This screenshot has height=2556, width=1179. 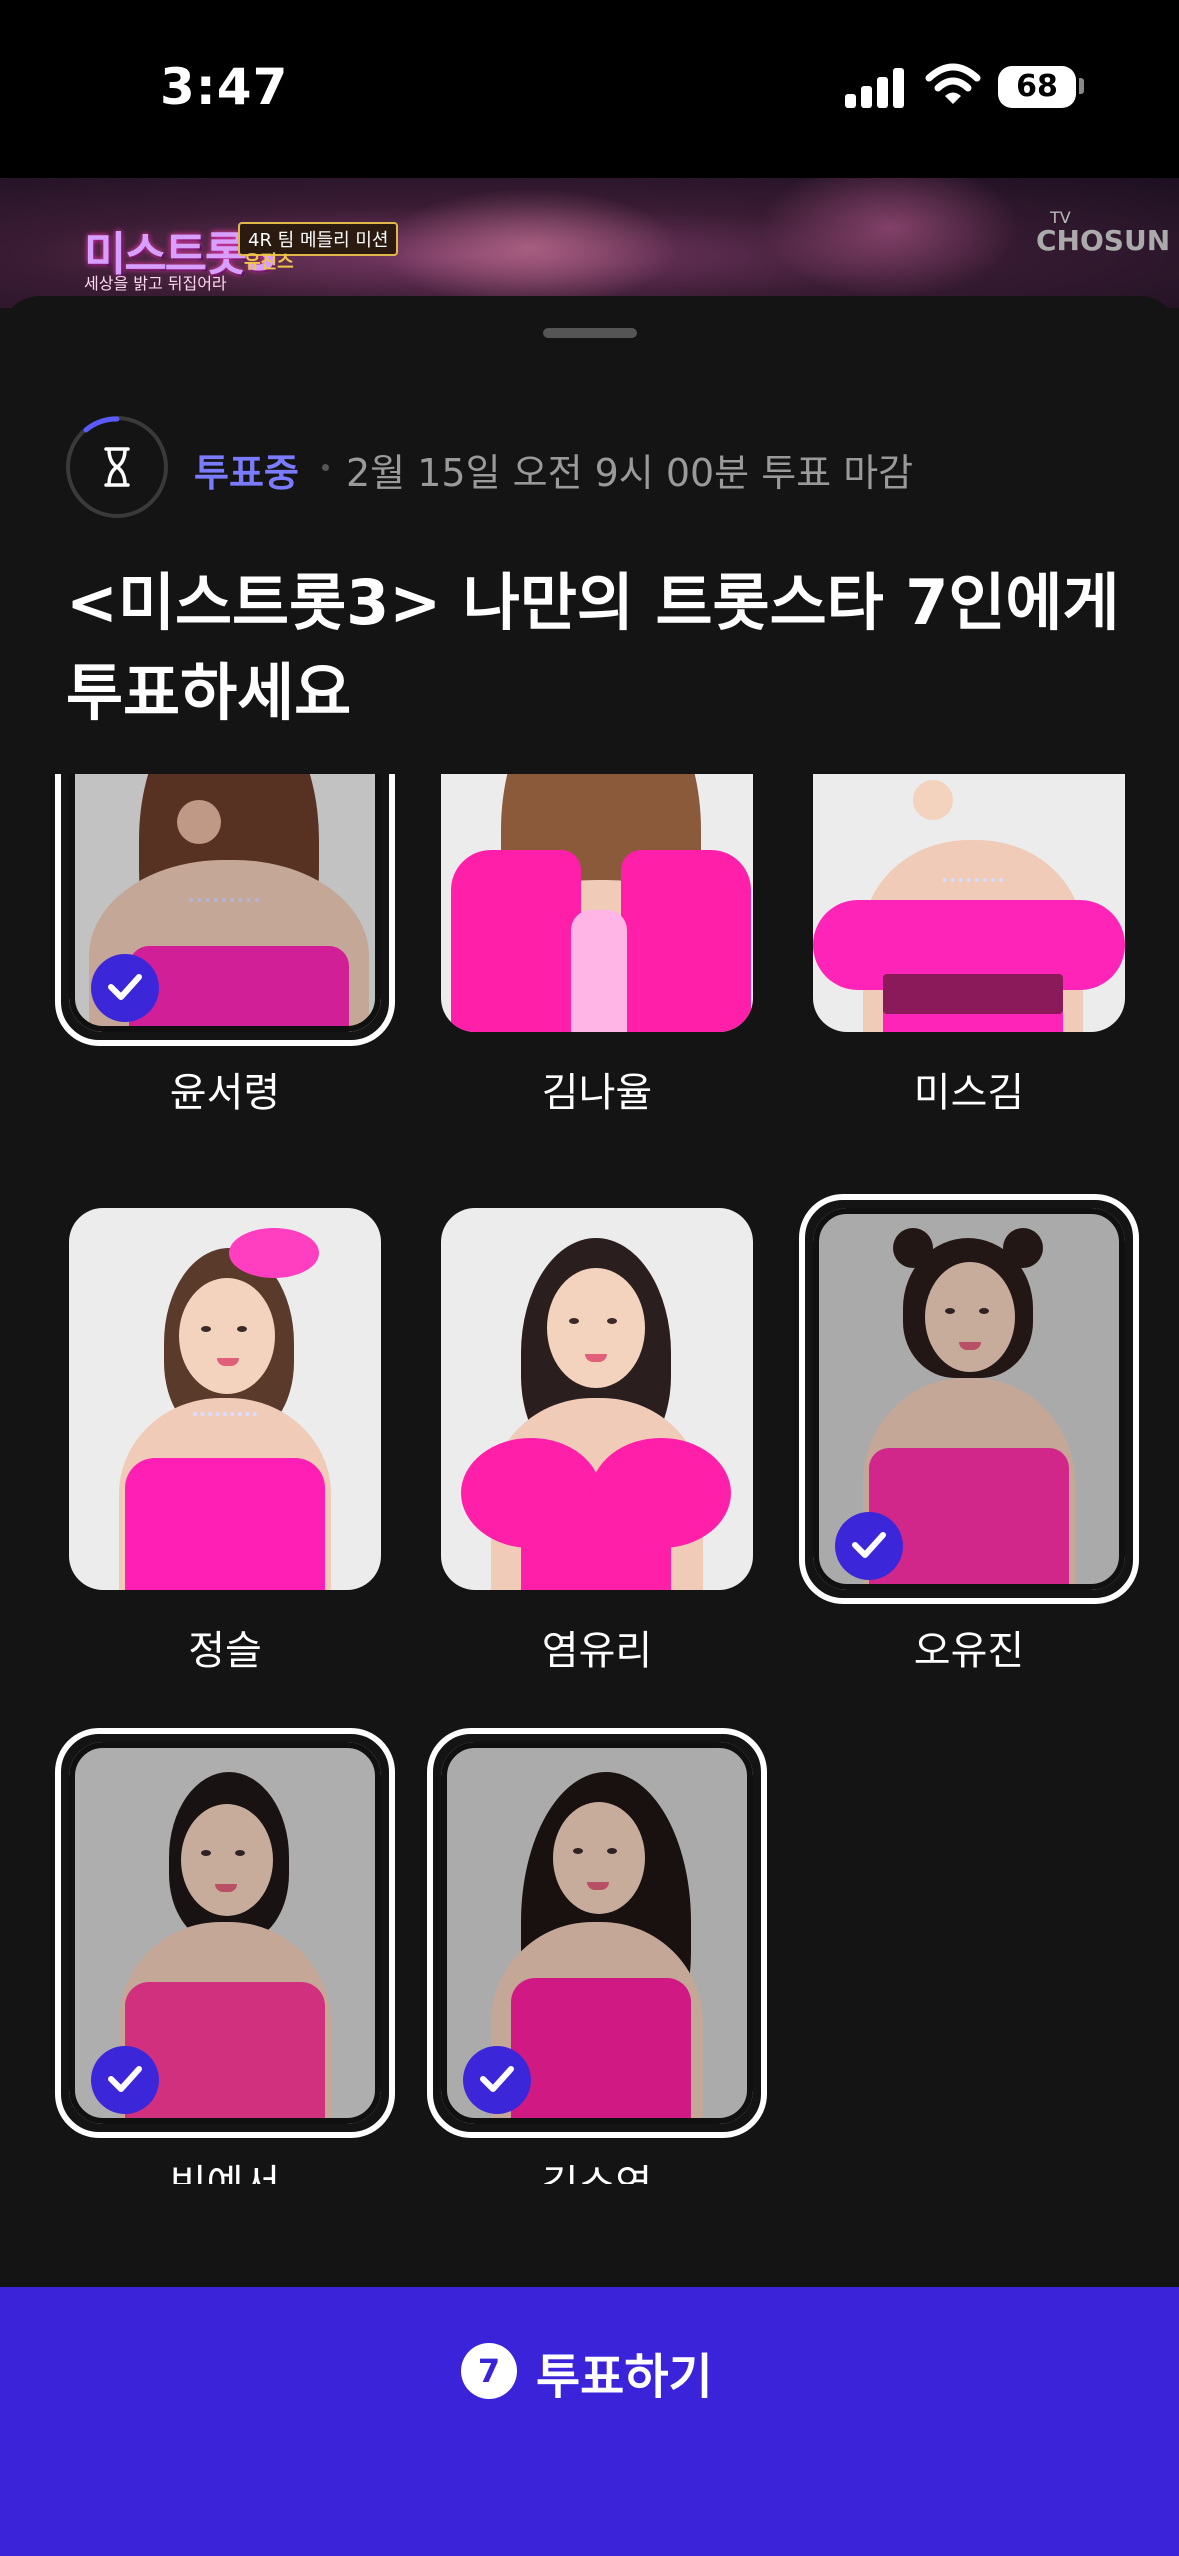 What do you see at coordinates (224, 87) in the screenshot?
I see `status-time: 3:47` at bounding box center [224, 87].